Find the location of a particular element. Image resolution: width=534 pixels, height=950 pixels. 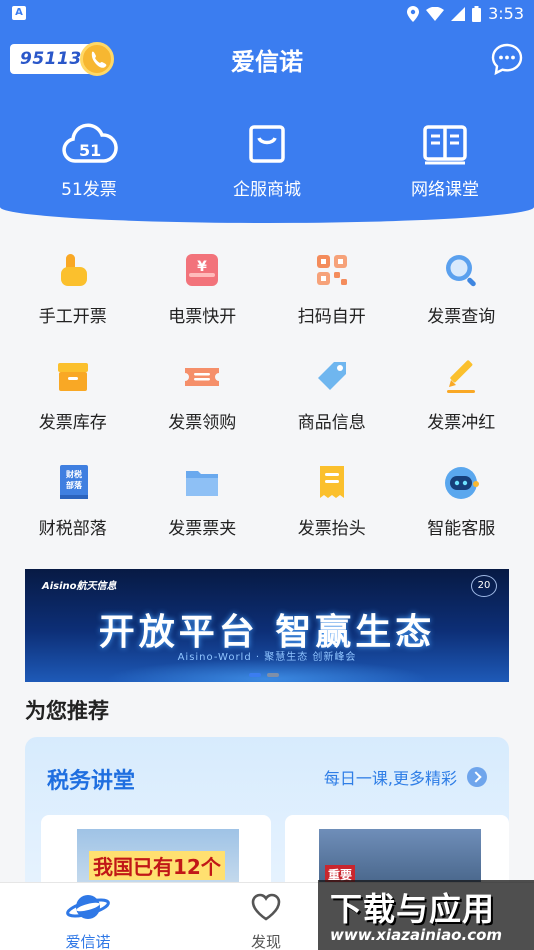

search-icon is located at coordinates (461, 271).